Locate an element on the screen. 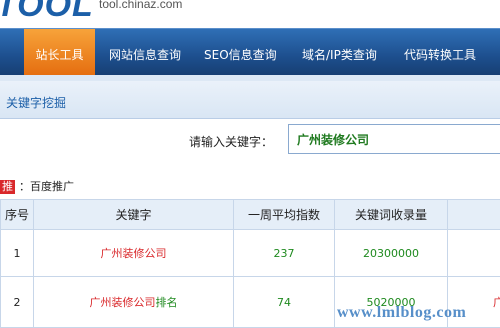 The height and width of the screenshot is (328, 500). cell-keyword: 广州装修公司 is located at coordinates (134, 253).